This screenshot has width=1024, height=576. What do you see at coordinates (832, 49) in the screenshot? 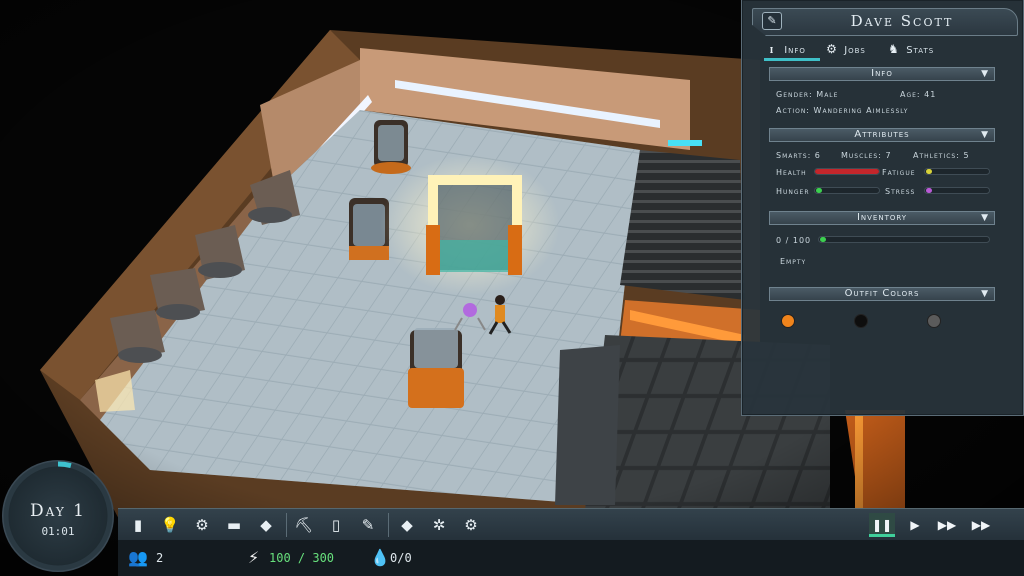
I see `jobs-icon: ⚙` at bounding box center [832, 49].